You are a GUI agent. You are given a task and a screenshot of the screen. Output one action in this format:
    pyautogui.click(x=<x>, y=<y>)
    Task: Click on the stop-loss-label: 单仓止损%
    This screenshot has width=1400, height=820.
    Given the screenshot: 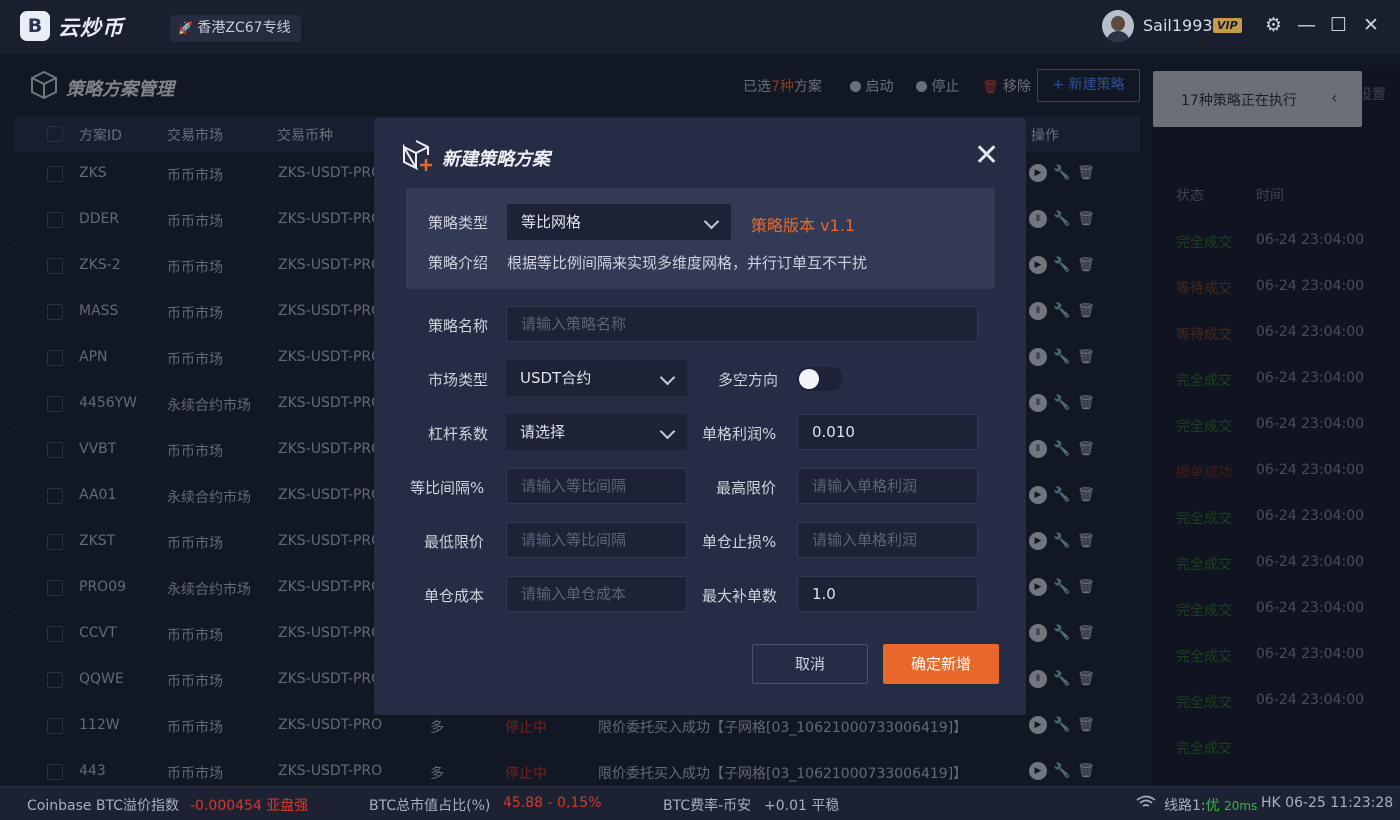 What is the action you would take?
    pyautogui.click(x=739, y=542)
    